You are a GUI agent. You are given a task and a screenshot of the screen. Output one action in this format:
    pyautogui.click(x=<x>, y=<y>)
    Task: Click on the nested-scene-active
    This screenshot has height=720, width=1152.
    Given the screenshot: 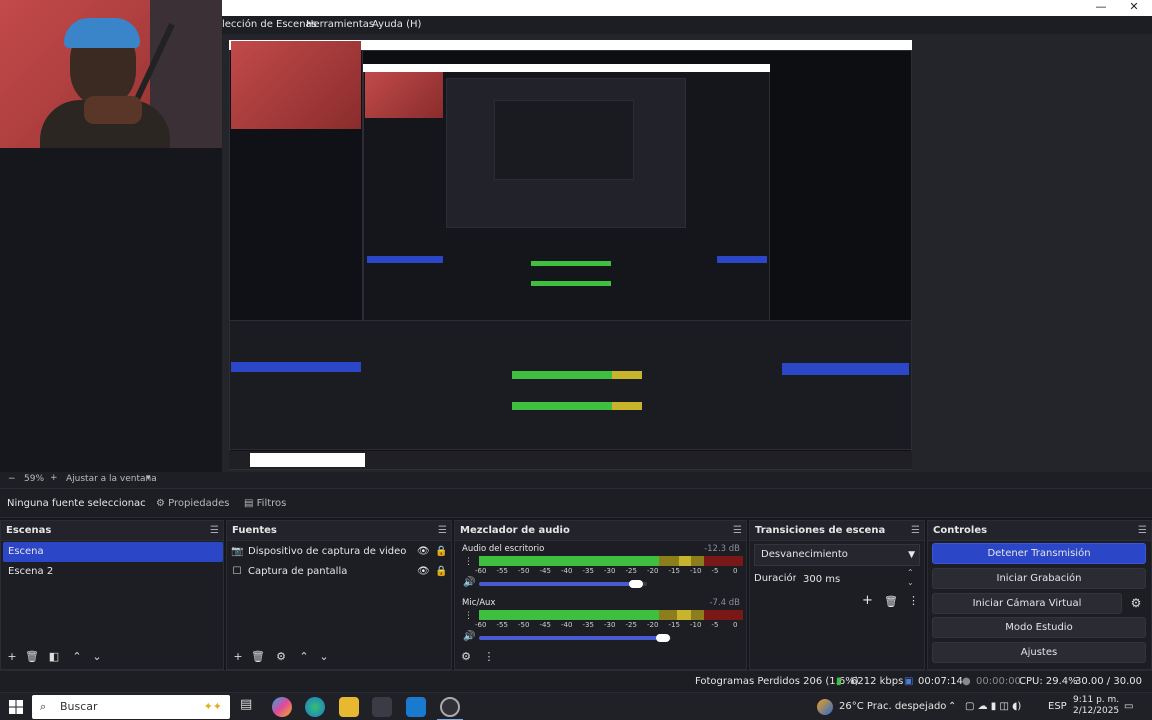 What is the action you would take?
    pyautogui.click(x=296, y=367)
    